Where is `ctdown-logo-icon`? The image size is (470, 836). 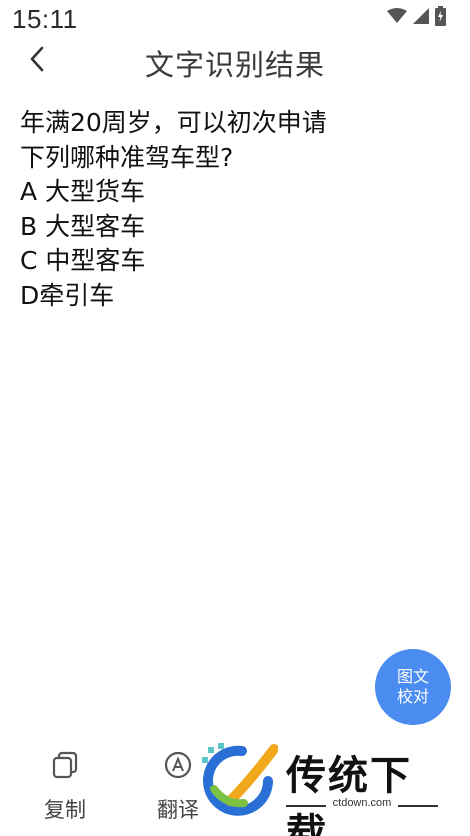
ctdown-logo-icon is located at coordinates (240, 779).